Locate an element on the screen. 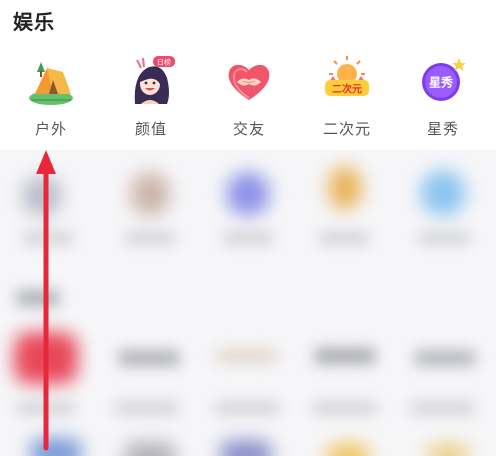 This screenshot has width=496, height=456. heart-handshake-icon is located at coordinates (249, 81).